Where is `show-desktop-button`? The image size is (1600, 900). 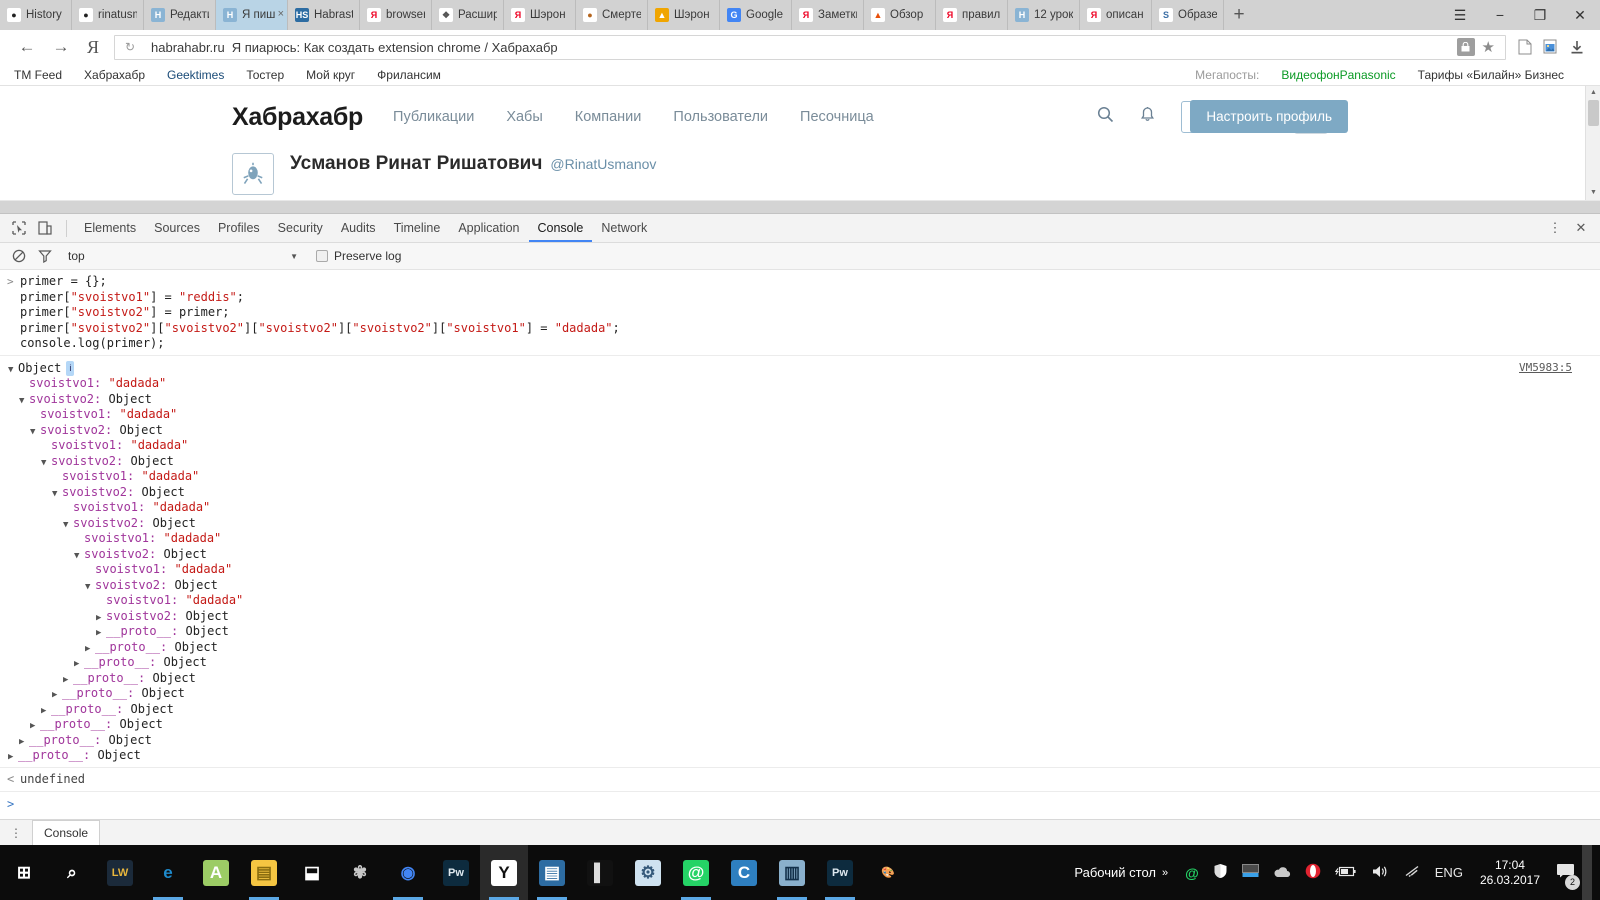 show-desktop-button is located at coordinates (1587, 872).